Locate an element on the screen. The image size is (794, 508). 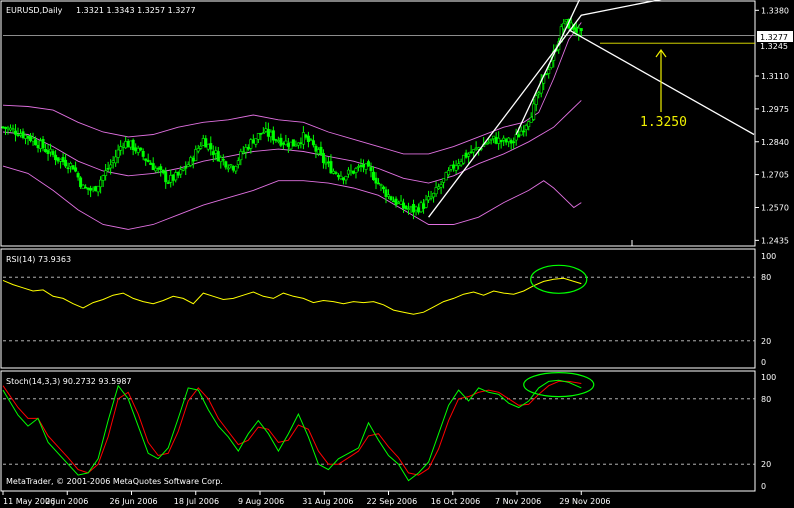
date-tick-label: 9 Aug 2006 is located at coordinates (261, 501).